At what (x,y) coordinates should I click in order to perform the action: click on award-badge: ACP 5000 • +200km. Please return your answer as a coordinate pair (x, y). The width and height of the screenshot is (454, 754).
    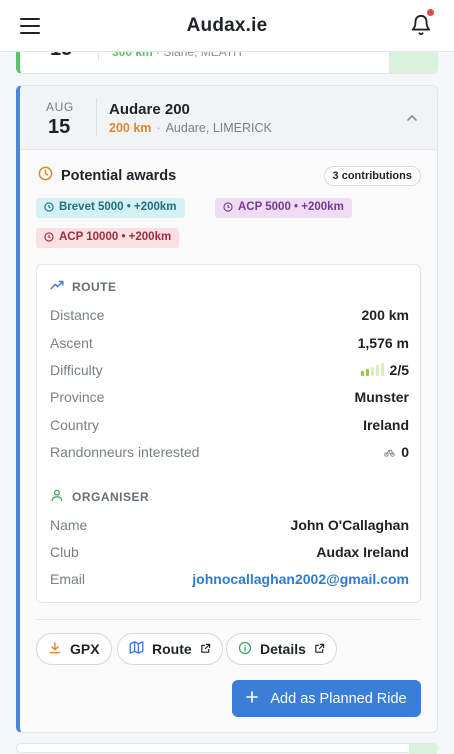
    Looking at the image, I should click on (283, 208).